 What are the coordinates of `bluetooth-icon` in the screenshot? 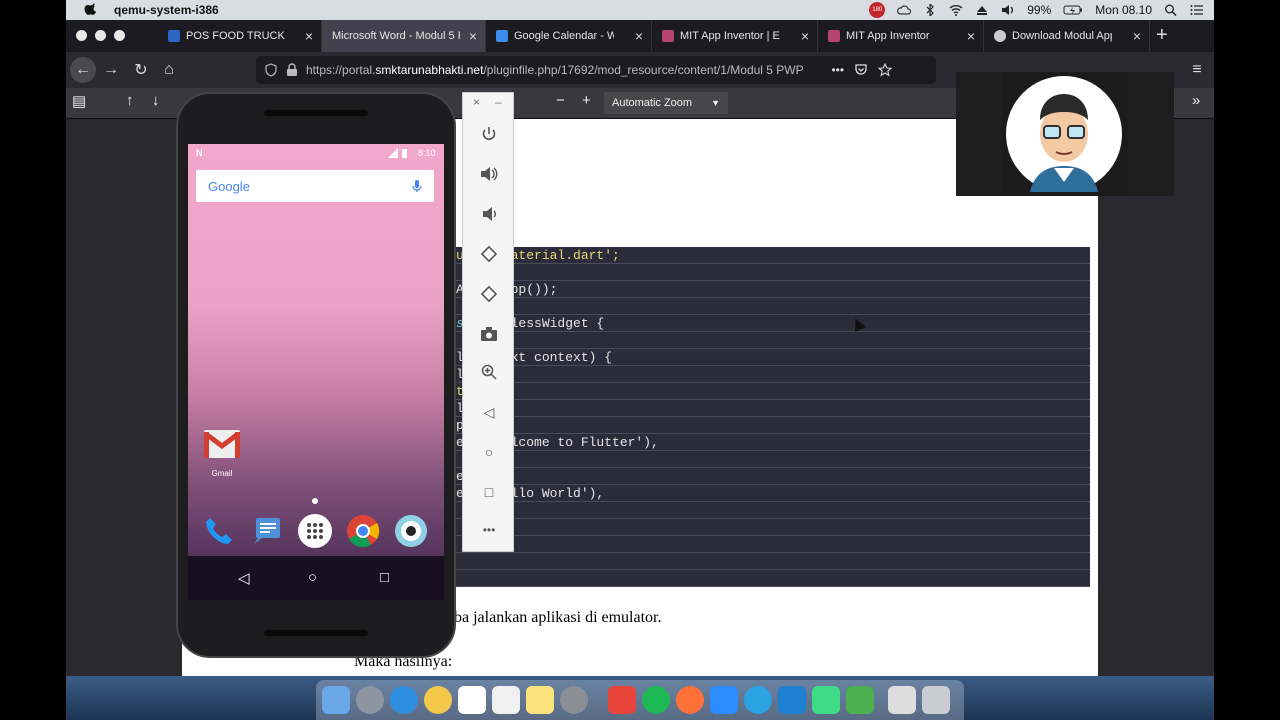 It's located at (930, 10).